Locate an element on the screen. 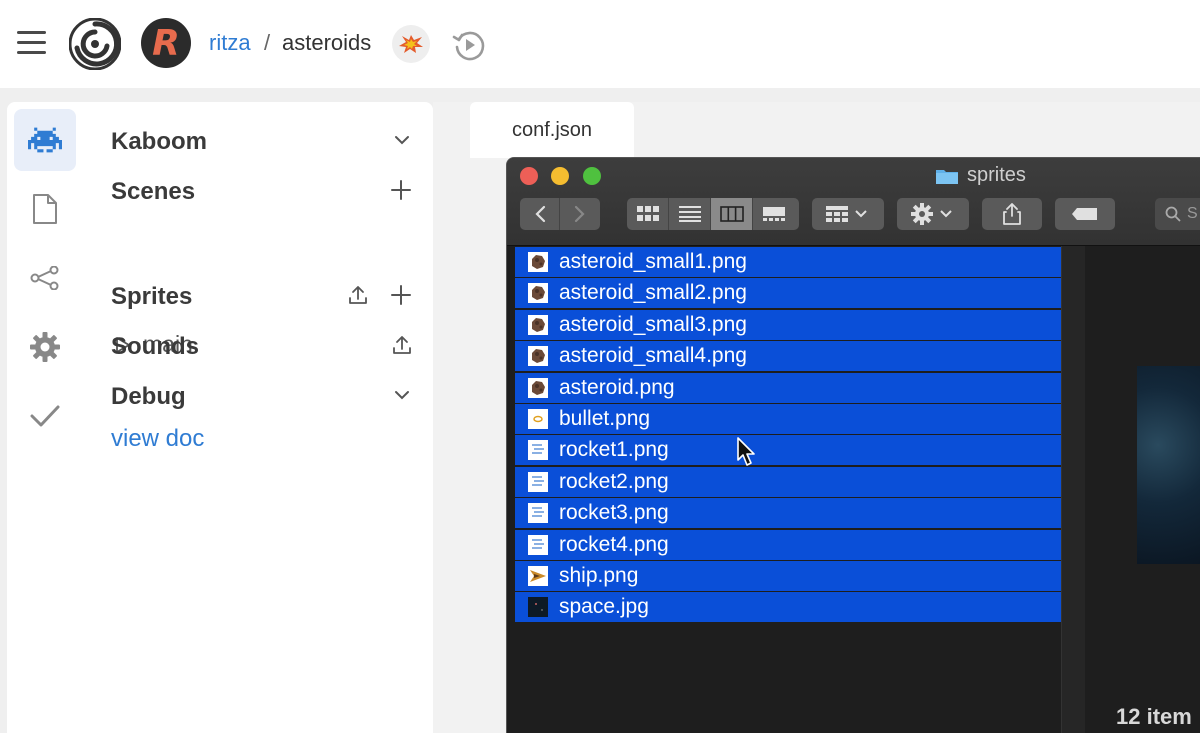 This screenshot has width=1200, height=733. space-file-icon is located at coordinates (538, 607).